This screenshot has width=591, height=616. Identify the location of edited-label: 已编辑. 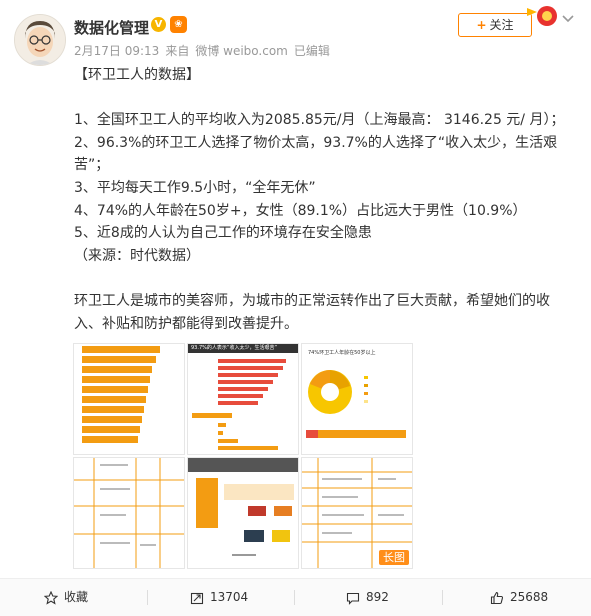
(311, 51).